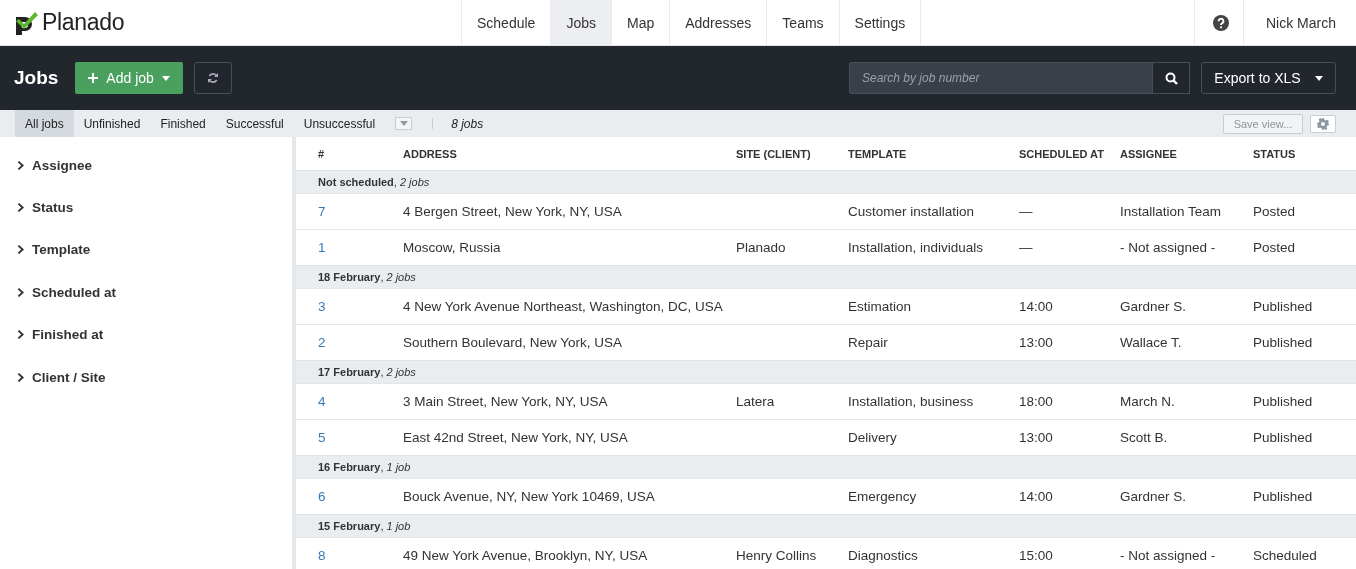  What do you see at coordinates (26, 22) in the screenshot?
I see `logo-icon` at bounding box center [26, 22].